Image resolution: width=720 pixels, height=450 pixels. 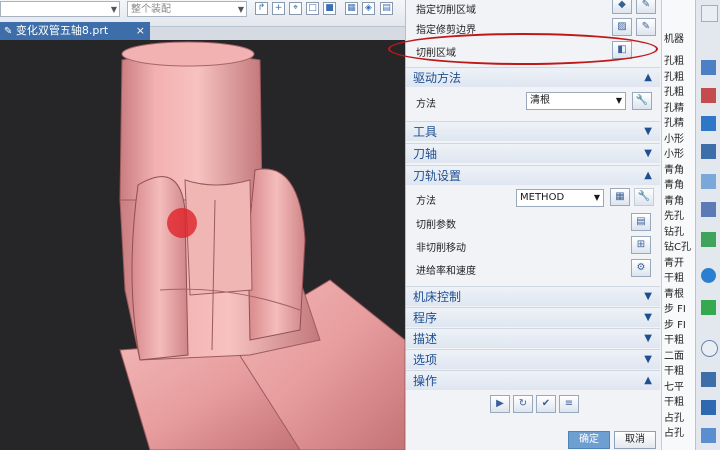 What do you see at coordinates (620, 197) in the screenshot?
I see `method-edit-icon: ▦` at bounding box center [620, 197].